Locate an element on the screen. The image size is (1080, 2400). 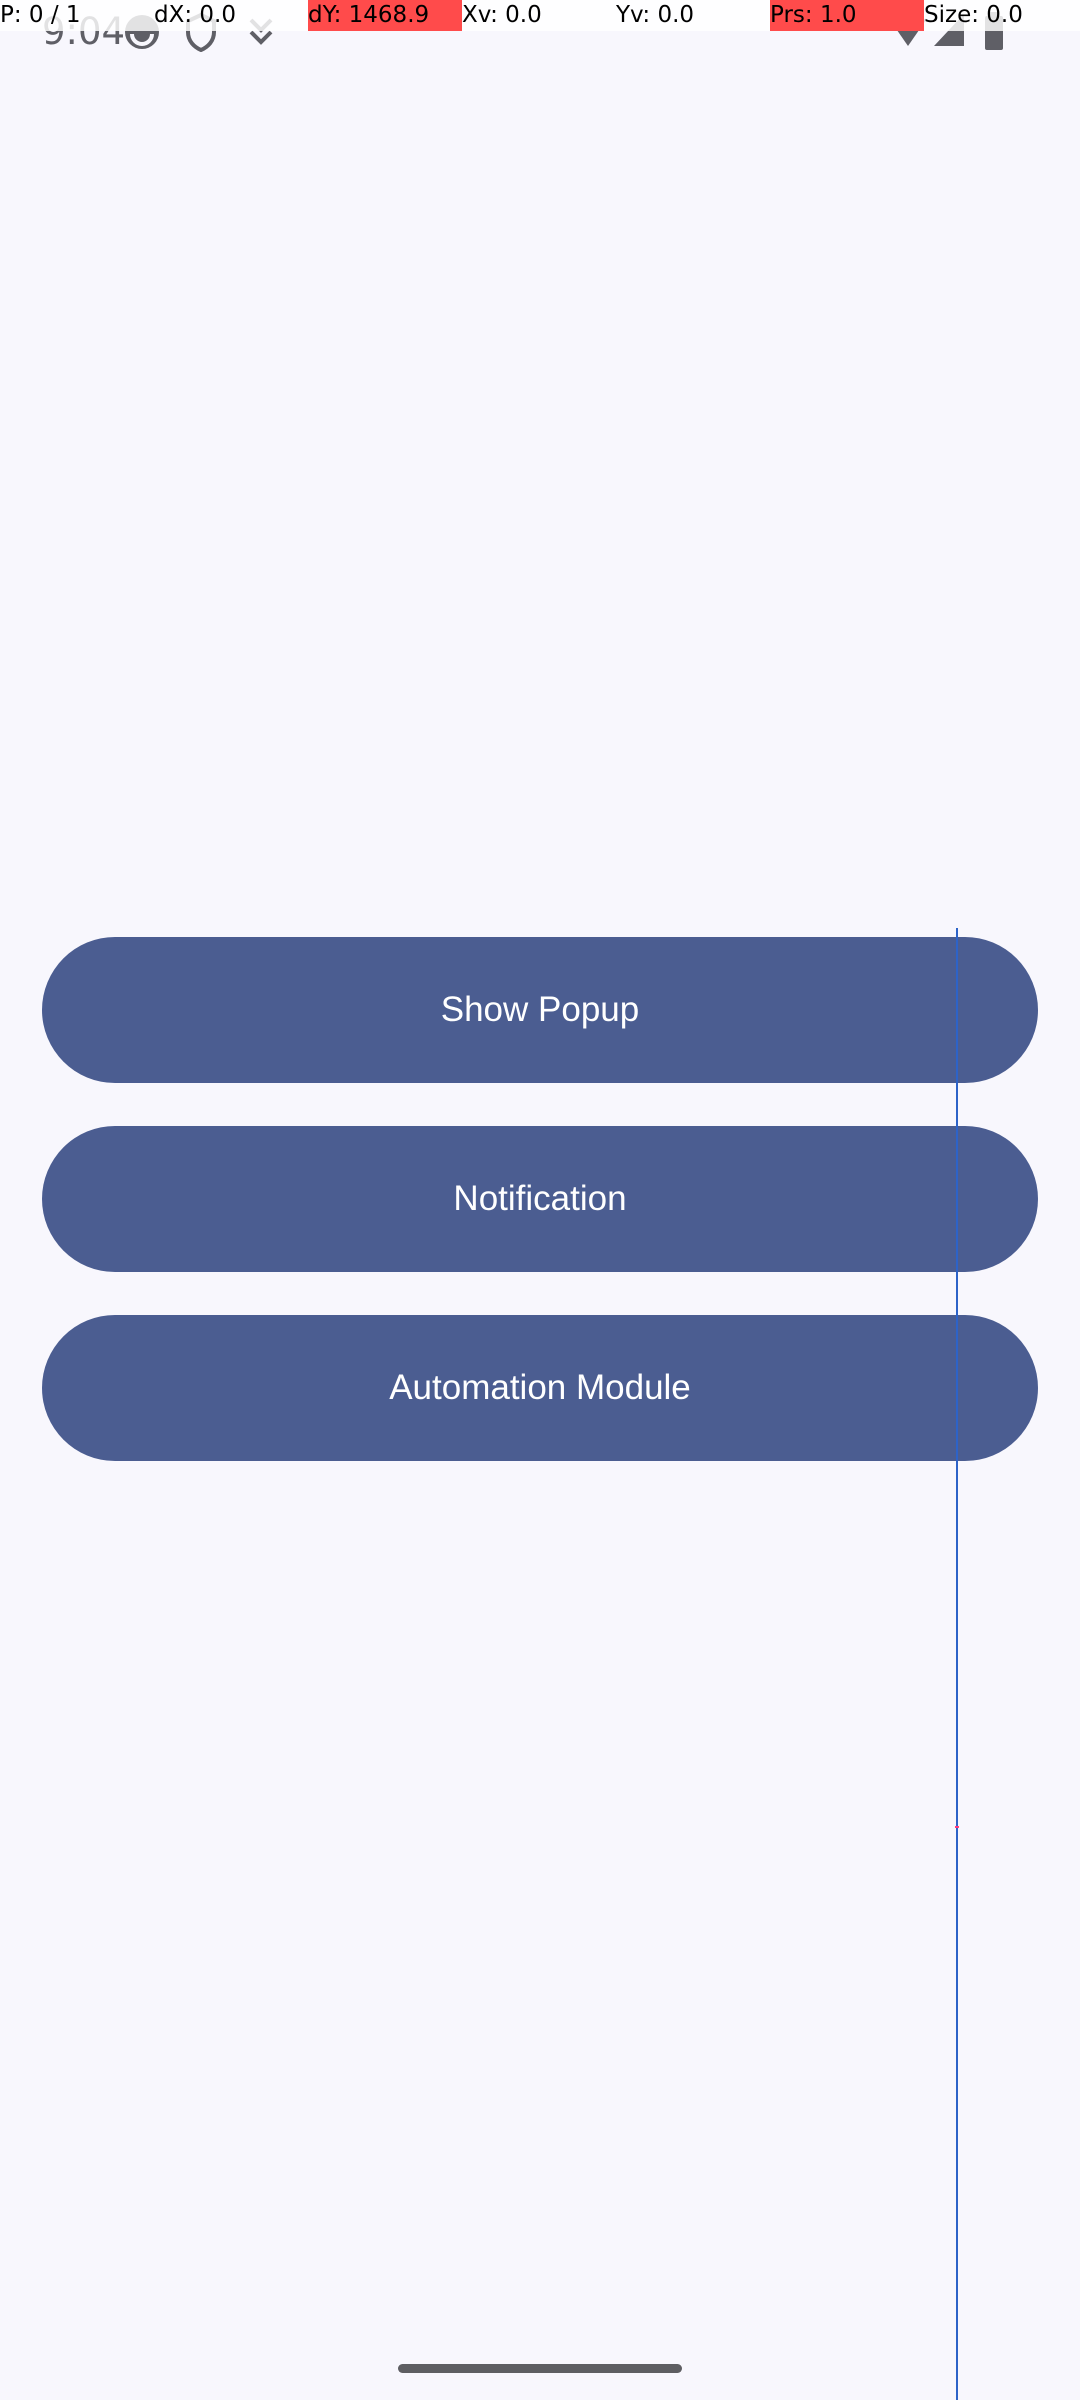
delta-x: dX: 0.0 is located at coordinates (195, 15).